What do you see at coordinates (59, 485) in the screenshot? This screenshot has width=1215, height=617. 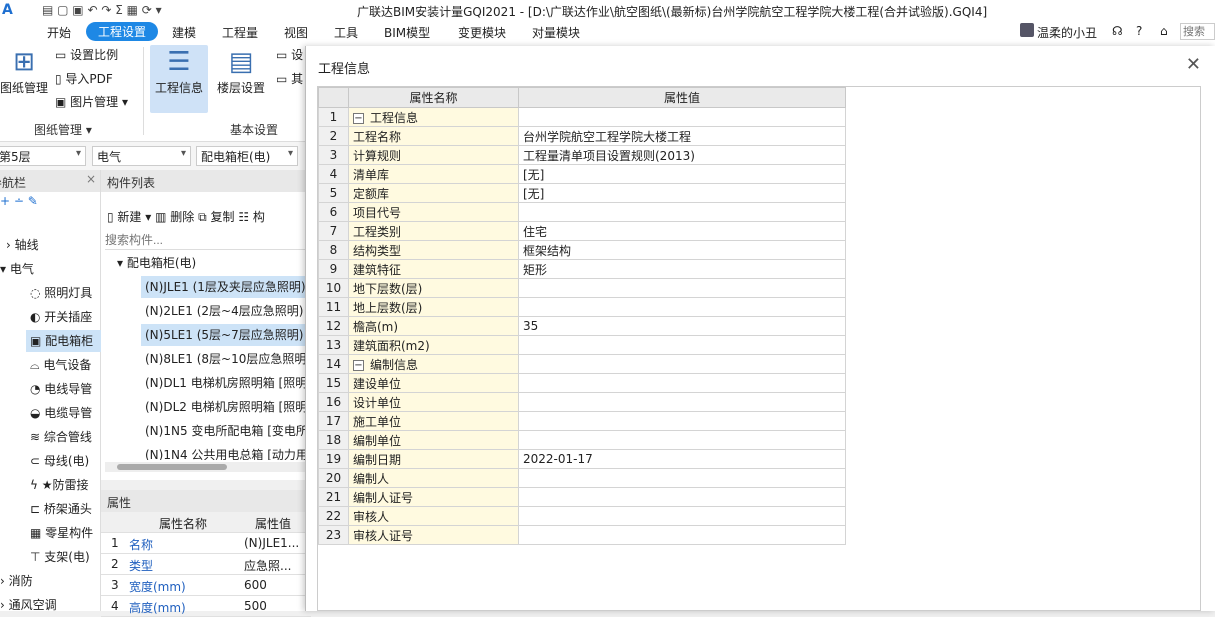 I see `nav-item-lightning: ϟ ★防雷接` at bounding box center [59, 485].